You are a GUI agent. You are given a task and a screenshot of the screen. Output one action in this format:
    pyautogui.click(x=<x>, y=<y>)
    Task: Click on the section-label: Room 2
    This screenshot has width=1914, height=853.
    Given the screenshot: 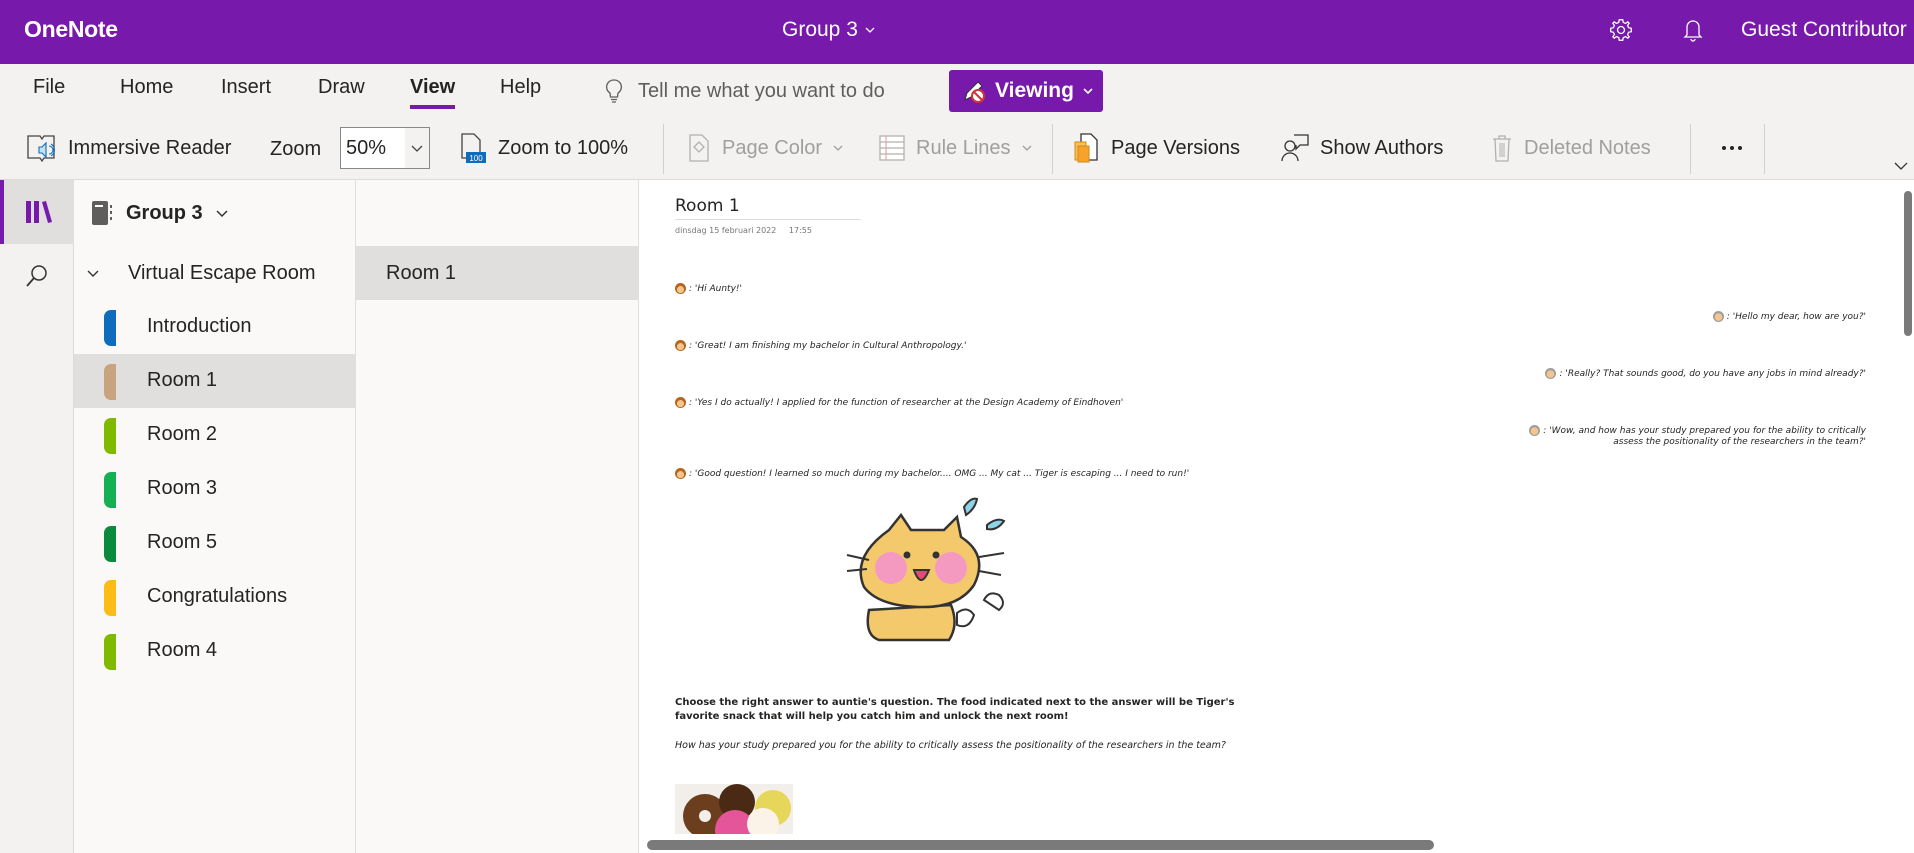 What is the action you would take?
    pyautogui.click(x=182, y=434)
    